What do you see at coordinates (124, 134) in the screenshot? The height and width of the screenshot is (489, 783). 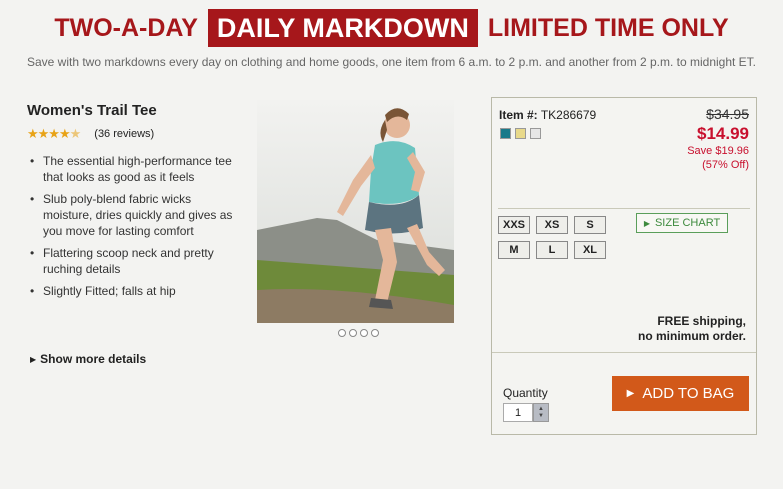 I see `reviews-link: (36 reviews)` at bounding box center [124, 134].